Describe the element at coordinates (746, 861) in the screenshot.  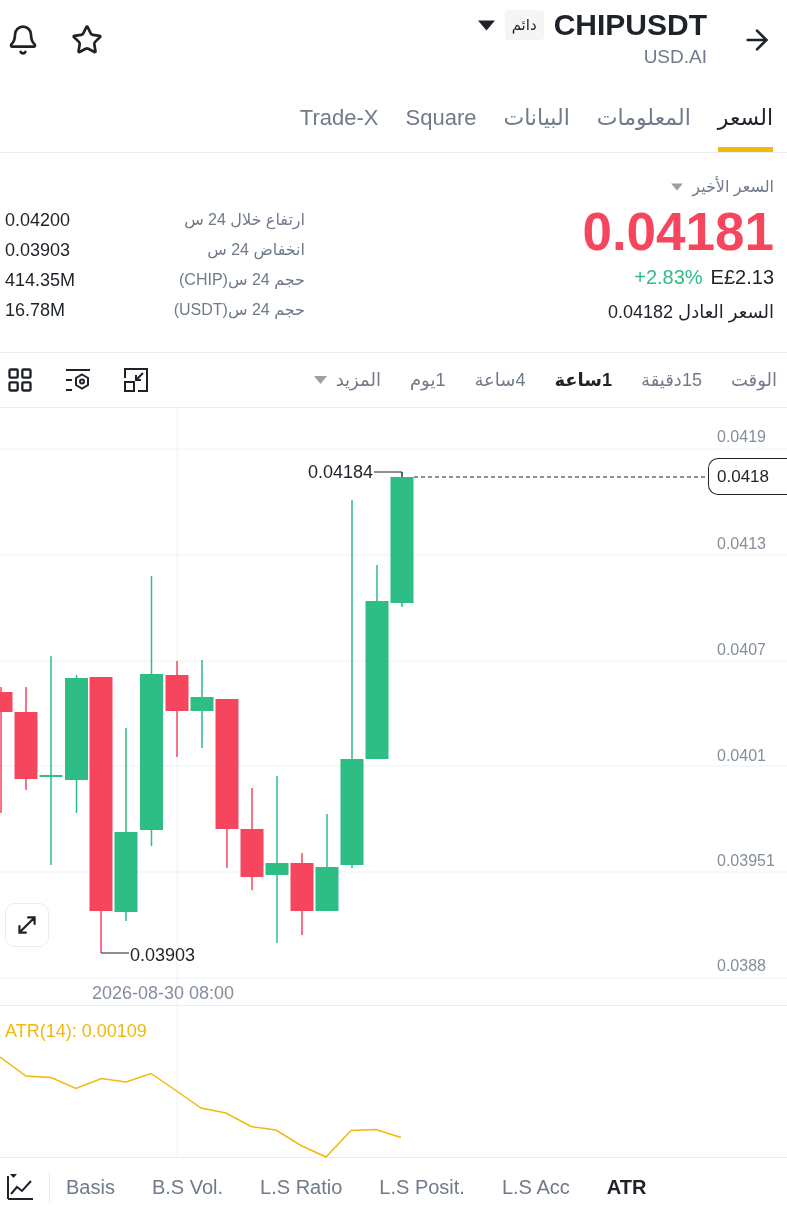
I see `price-axis-label: 0.03951` at that location.